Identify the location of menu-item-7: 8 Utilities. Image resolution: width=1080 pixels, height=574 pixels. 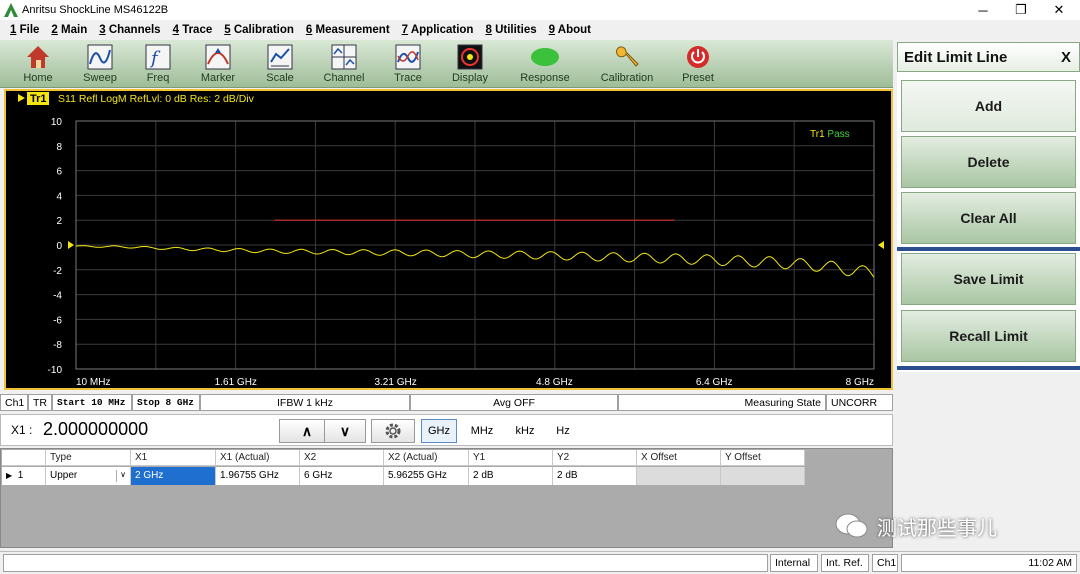
(510, 30).